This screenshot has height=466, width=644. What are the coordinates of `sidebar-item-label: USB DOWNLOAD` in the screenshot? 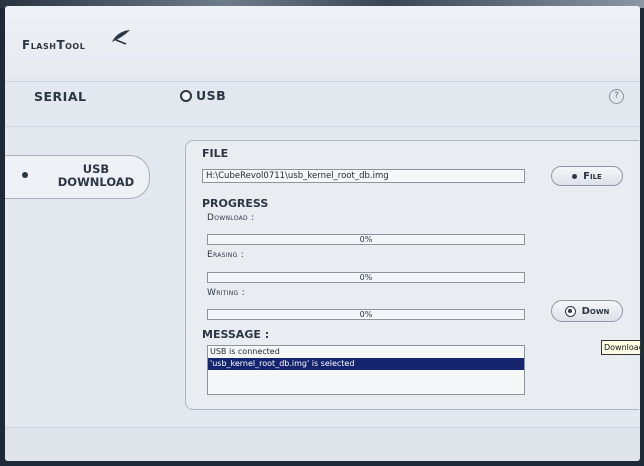 It's located at (96, 176).